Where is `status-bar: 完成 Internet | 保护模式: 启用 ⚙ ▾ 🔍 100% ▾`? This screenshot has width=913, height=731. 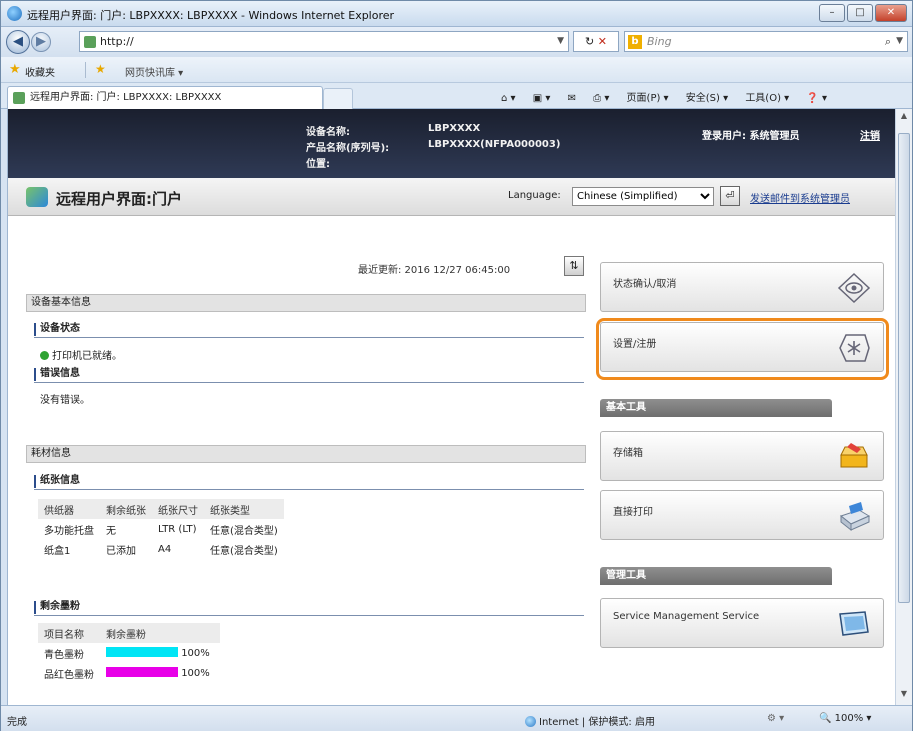
status-bar: 完成 Internet | 保护模式: 启用 ⚙ ▾ 🔍 100% ▾ is located at coordinates (456, 718).